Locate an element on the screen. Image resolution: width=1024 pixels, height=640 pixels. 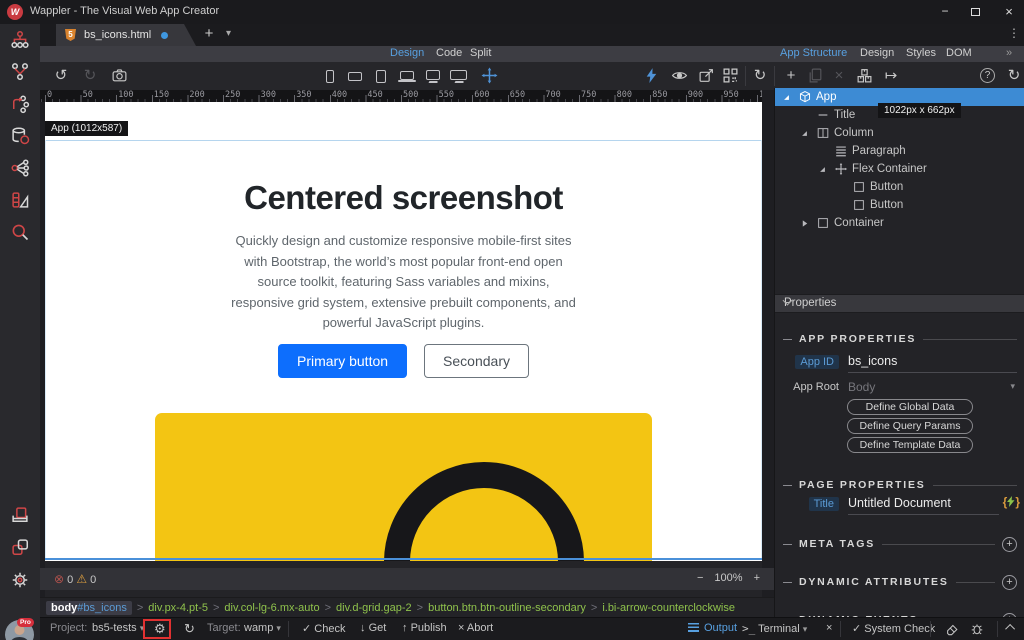
redo-icon: ↻ is located at coordinates (90, 76).